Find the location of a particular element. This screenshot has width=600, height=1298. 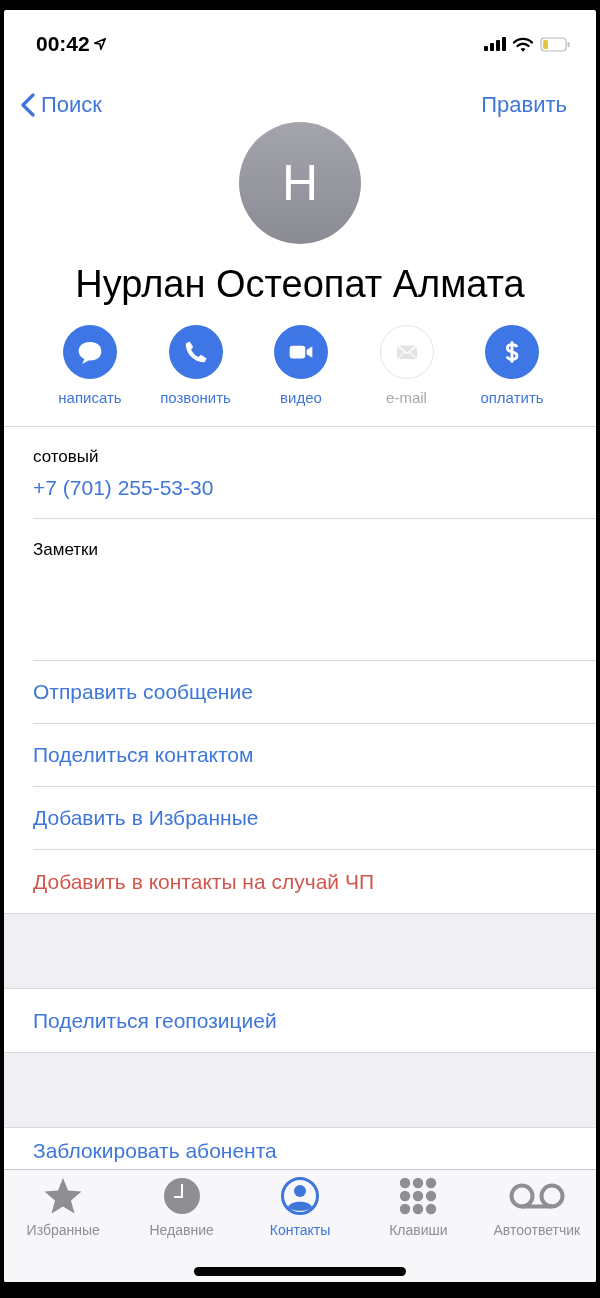

notes-label: Заметки is located at coordinates (66, 549).